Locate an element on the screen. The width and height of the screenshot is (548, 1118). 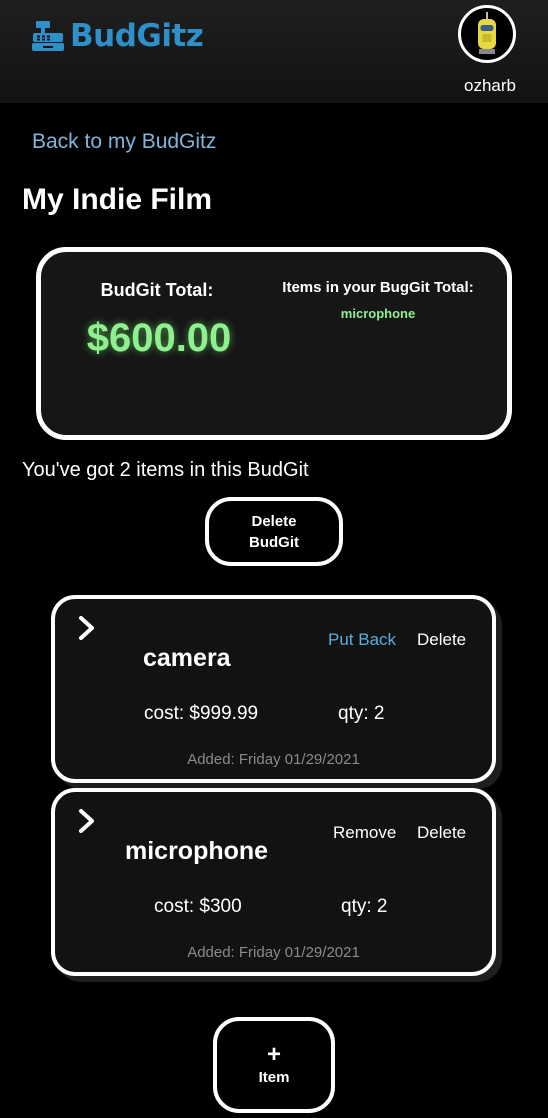
total-amount: $600.00 is located at coordinates (159, 338).